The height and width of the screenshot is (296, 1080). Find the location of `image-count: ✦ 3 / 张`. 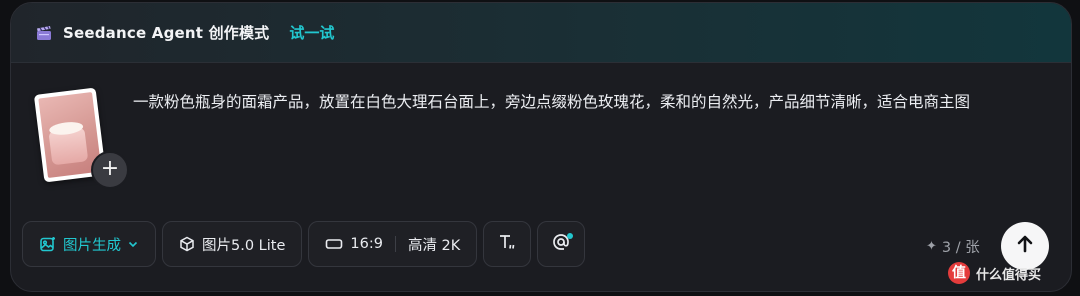

image-count: ✦ 3 / 张 is located at coordinates (953, 246).